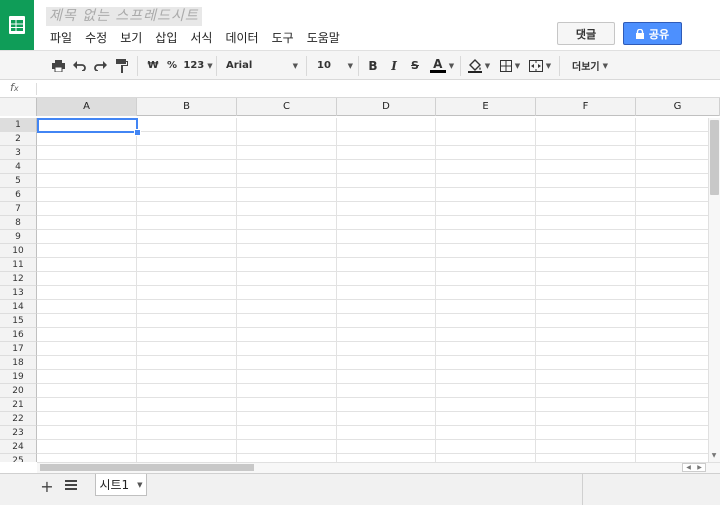  What do you see at coordinates (373, 65) in the screenshot?
I see `bold-button: B` at bounding box center [373, 65].